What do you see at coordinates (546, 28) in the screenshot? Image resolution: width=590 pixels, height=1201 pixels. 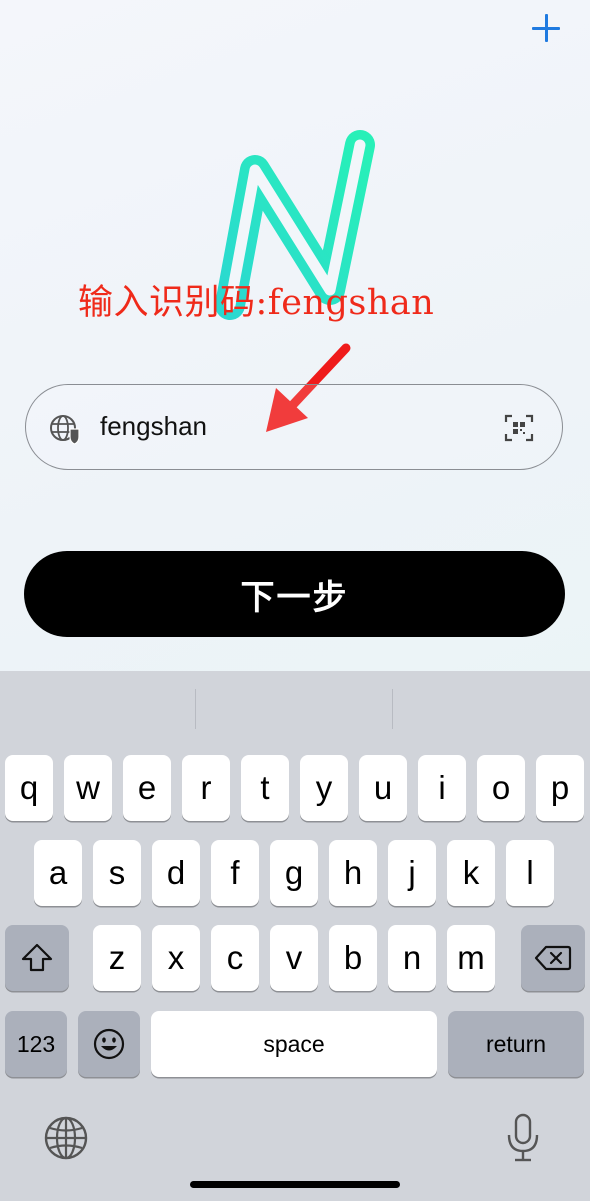 I see `add-button` at bounding box center [546, 28].